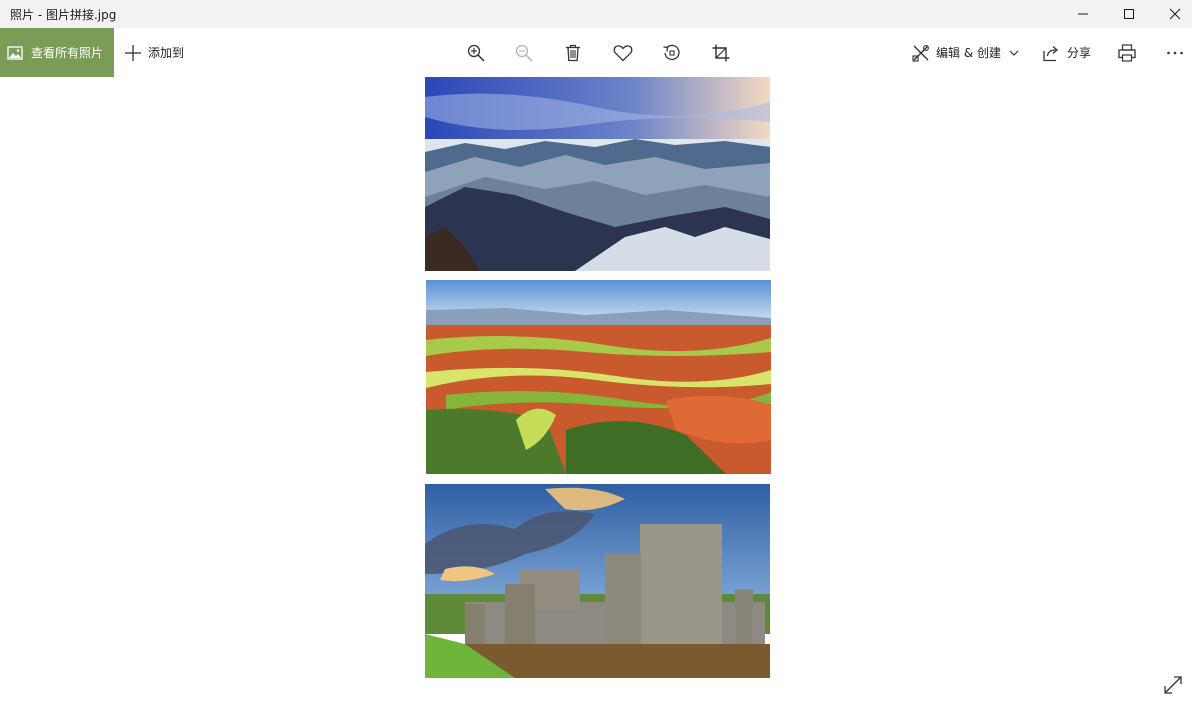 This screenshot has width=1192, height=705. I want to click on heart-icon, so click(623, 53).